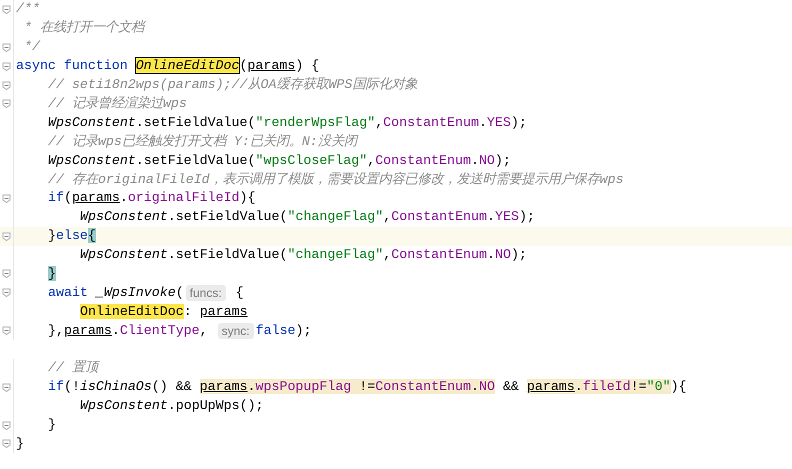 The image size is (792, 469). I want to click on inlay-hint: sync:, so click(236, 330).